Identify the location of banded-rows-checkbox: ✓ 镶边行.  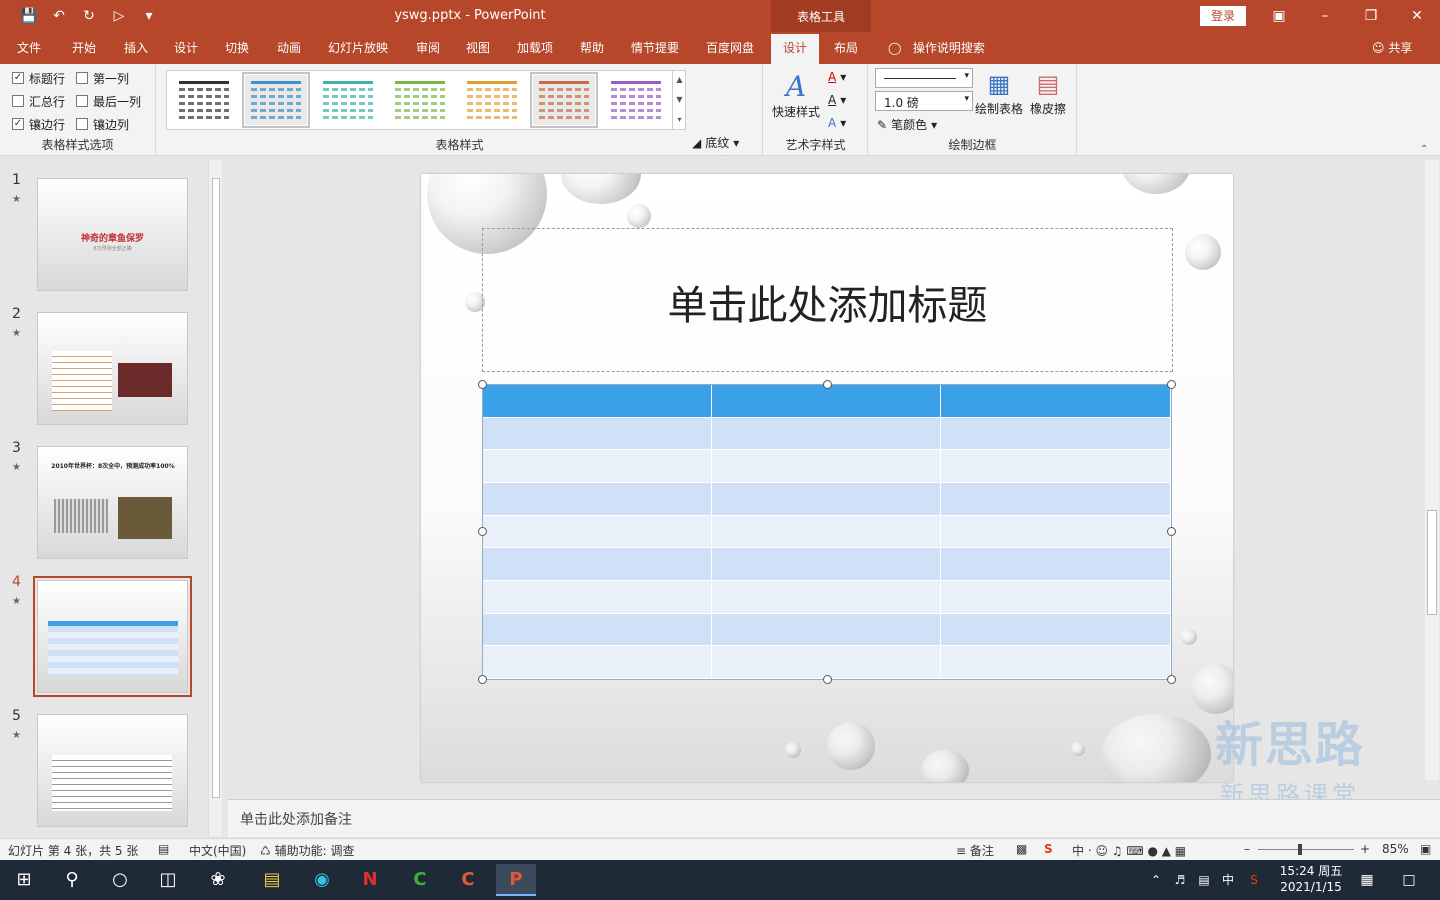
(38, 124).